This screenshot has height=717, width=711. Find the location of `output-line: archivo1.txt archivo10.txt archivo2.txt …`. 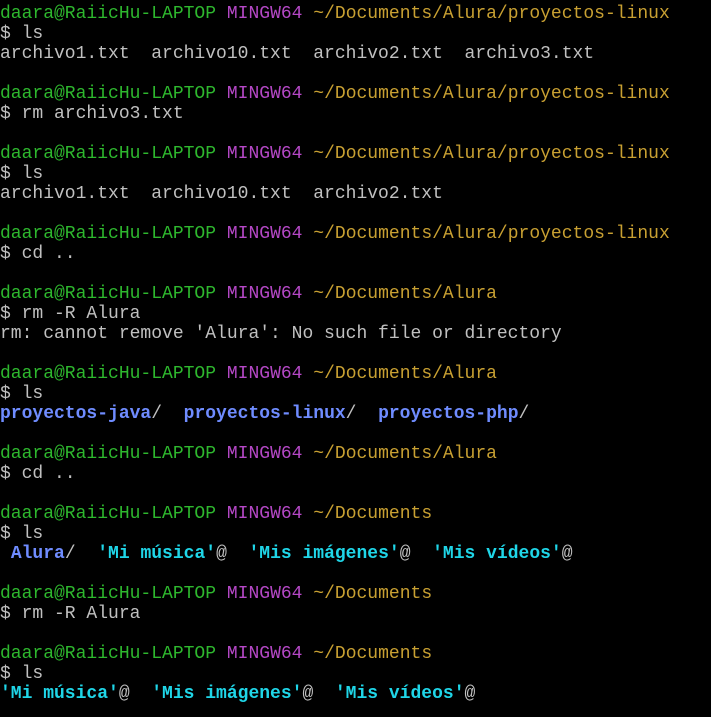

output-line: archivo1.txt archivo10.txt archivo2.txt … is located at coordinates (355, 54).